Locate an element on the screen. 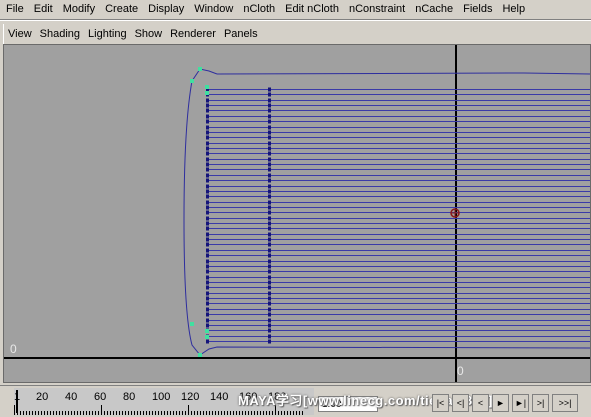  play-forward-button: ► is located at coordinates (500, 403).